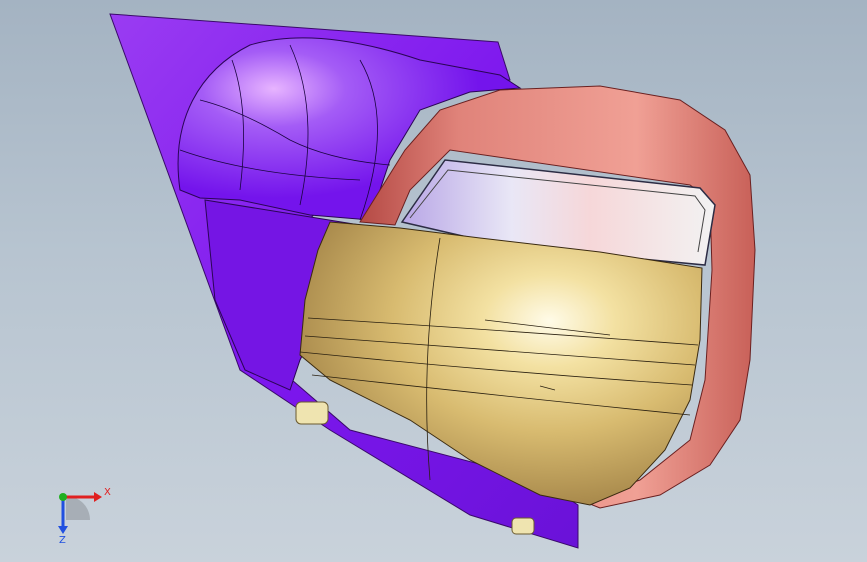 The height and width of the screenshot is (562, 867). I want to click on z-axis-arrow-icon, so click(63, 530).